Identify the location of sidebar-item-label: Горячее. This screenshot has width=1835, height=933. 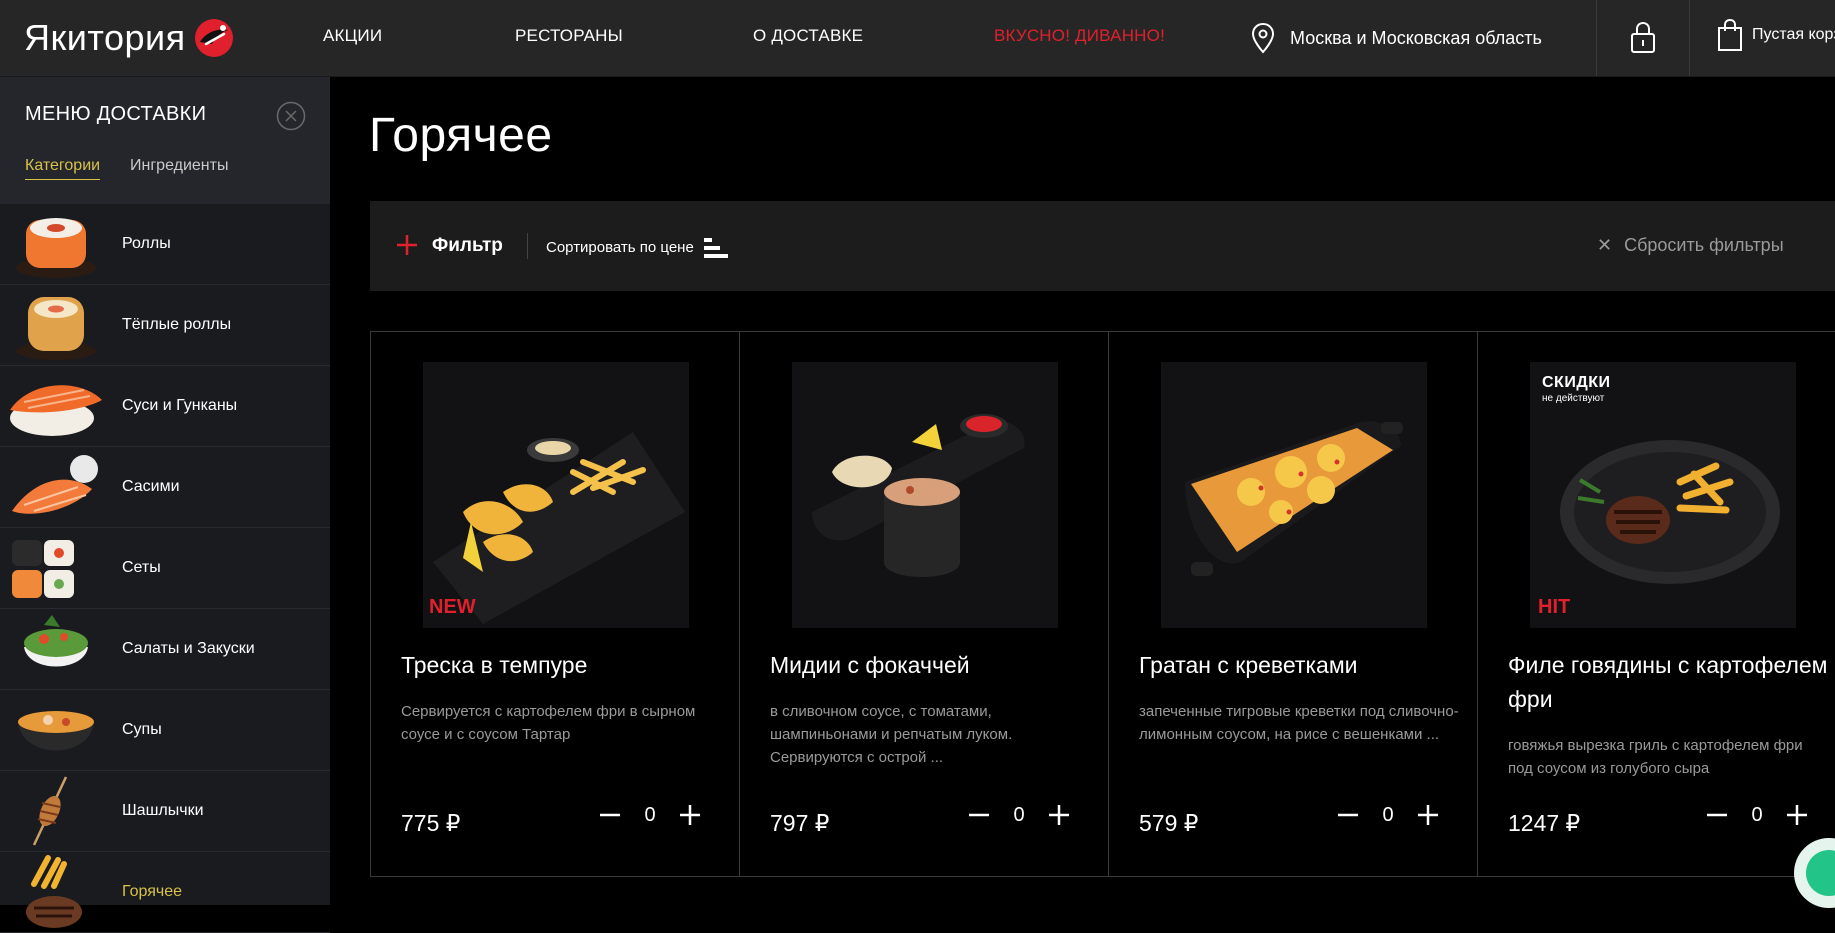
(152, 891).